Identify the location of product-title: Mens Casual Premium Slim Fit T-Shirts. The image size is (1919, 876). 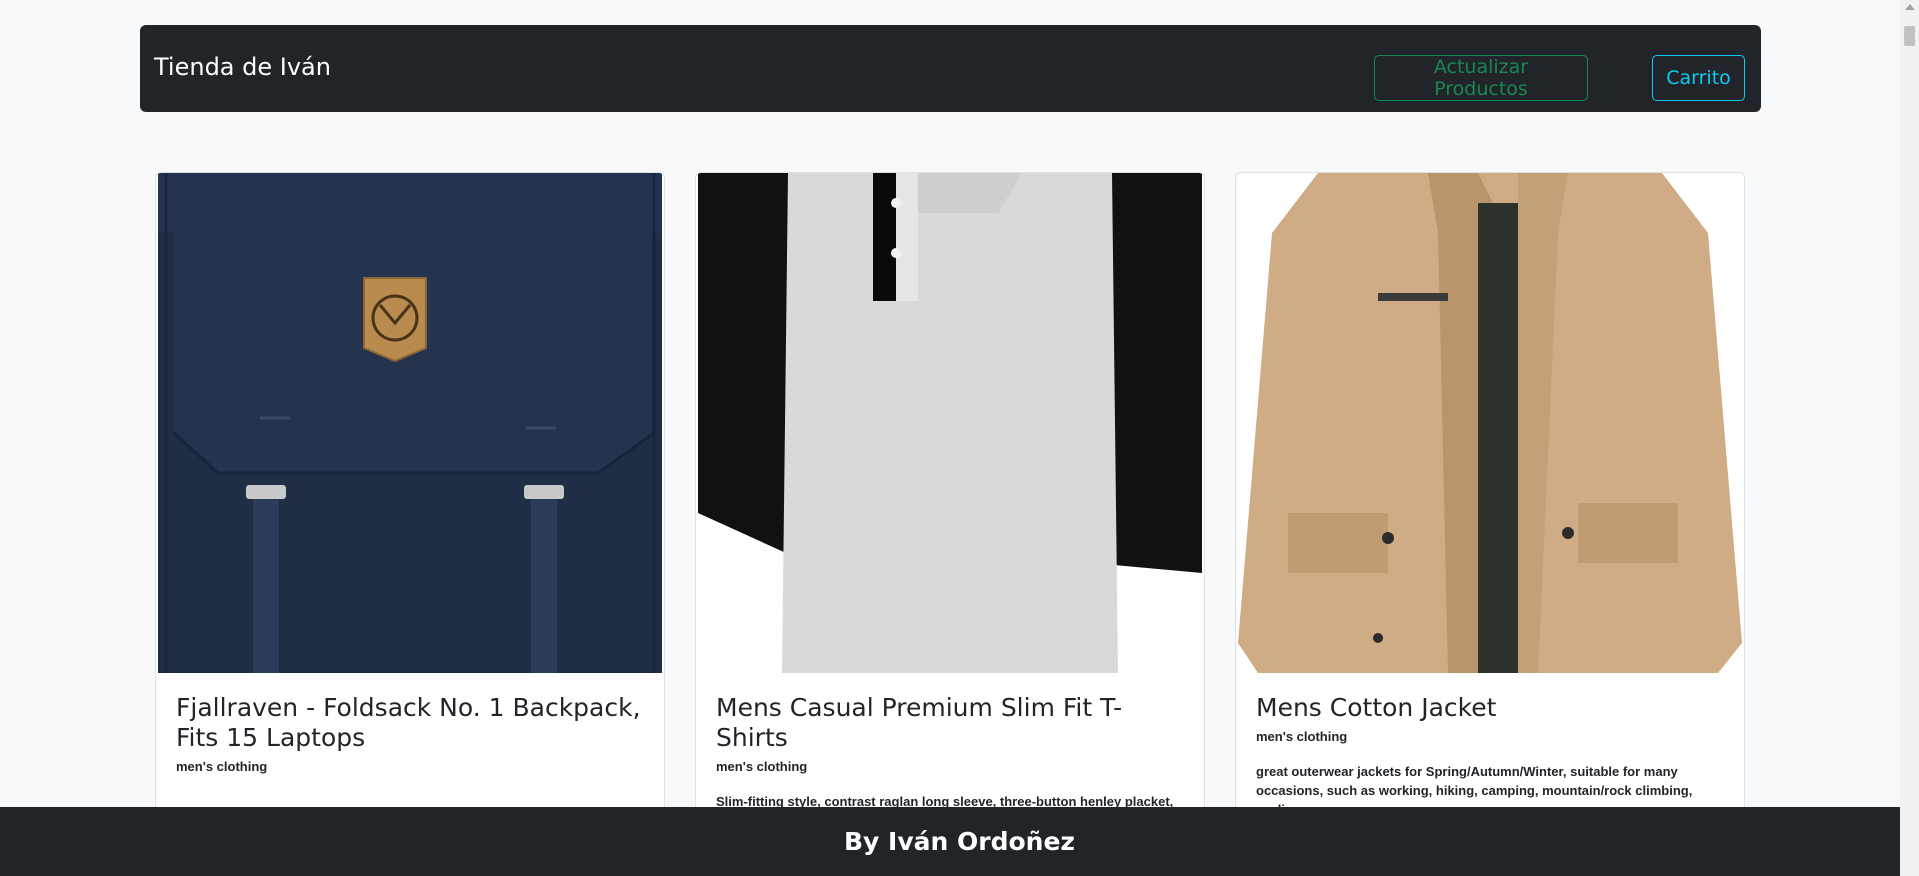
(919, 722).